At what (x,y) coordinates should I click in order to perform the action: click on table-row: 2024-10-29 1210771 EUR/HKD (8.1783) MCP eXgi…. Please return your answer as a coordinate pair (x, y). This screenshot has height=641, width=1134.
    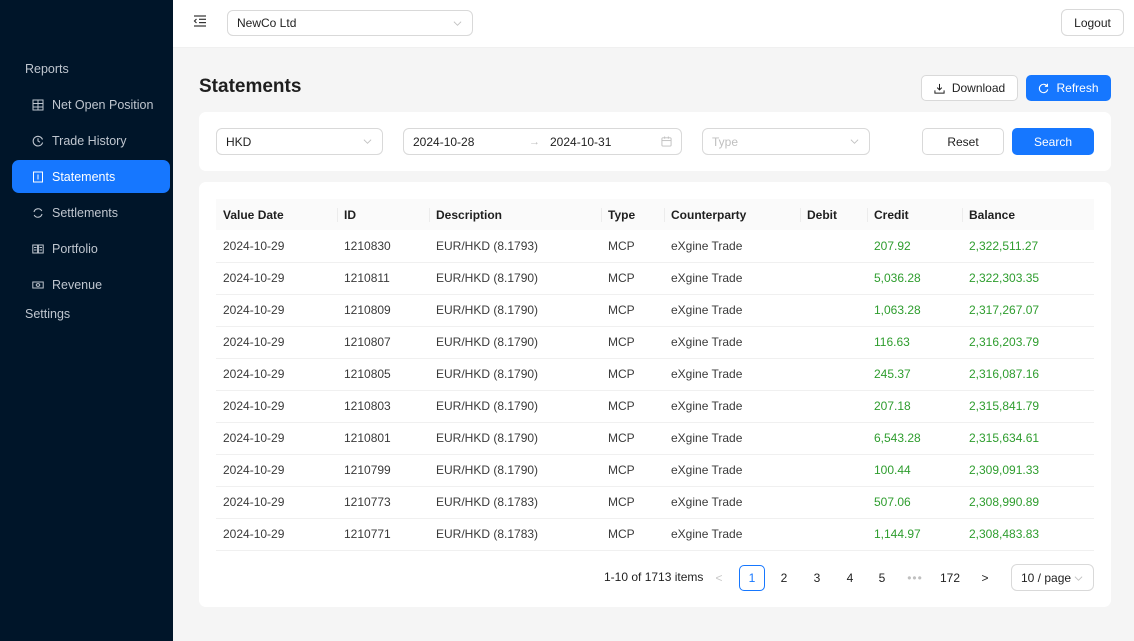
    Looking at the image, I should click on (655, 534).